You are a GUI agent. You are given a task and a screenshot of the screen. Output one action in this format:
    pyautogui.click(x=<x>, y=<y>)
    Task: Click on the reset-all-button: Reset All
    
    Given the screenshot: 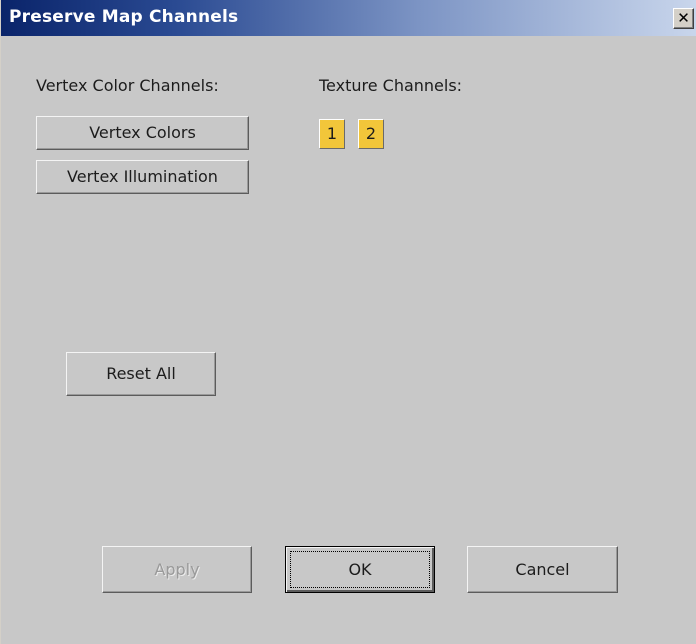 What is the action you would take?
    pyautogui.click(x=141, y=374)
    